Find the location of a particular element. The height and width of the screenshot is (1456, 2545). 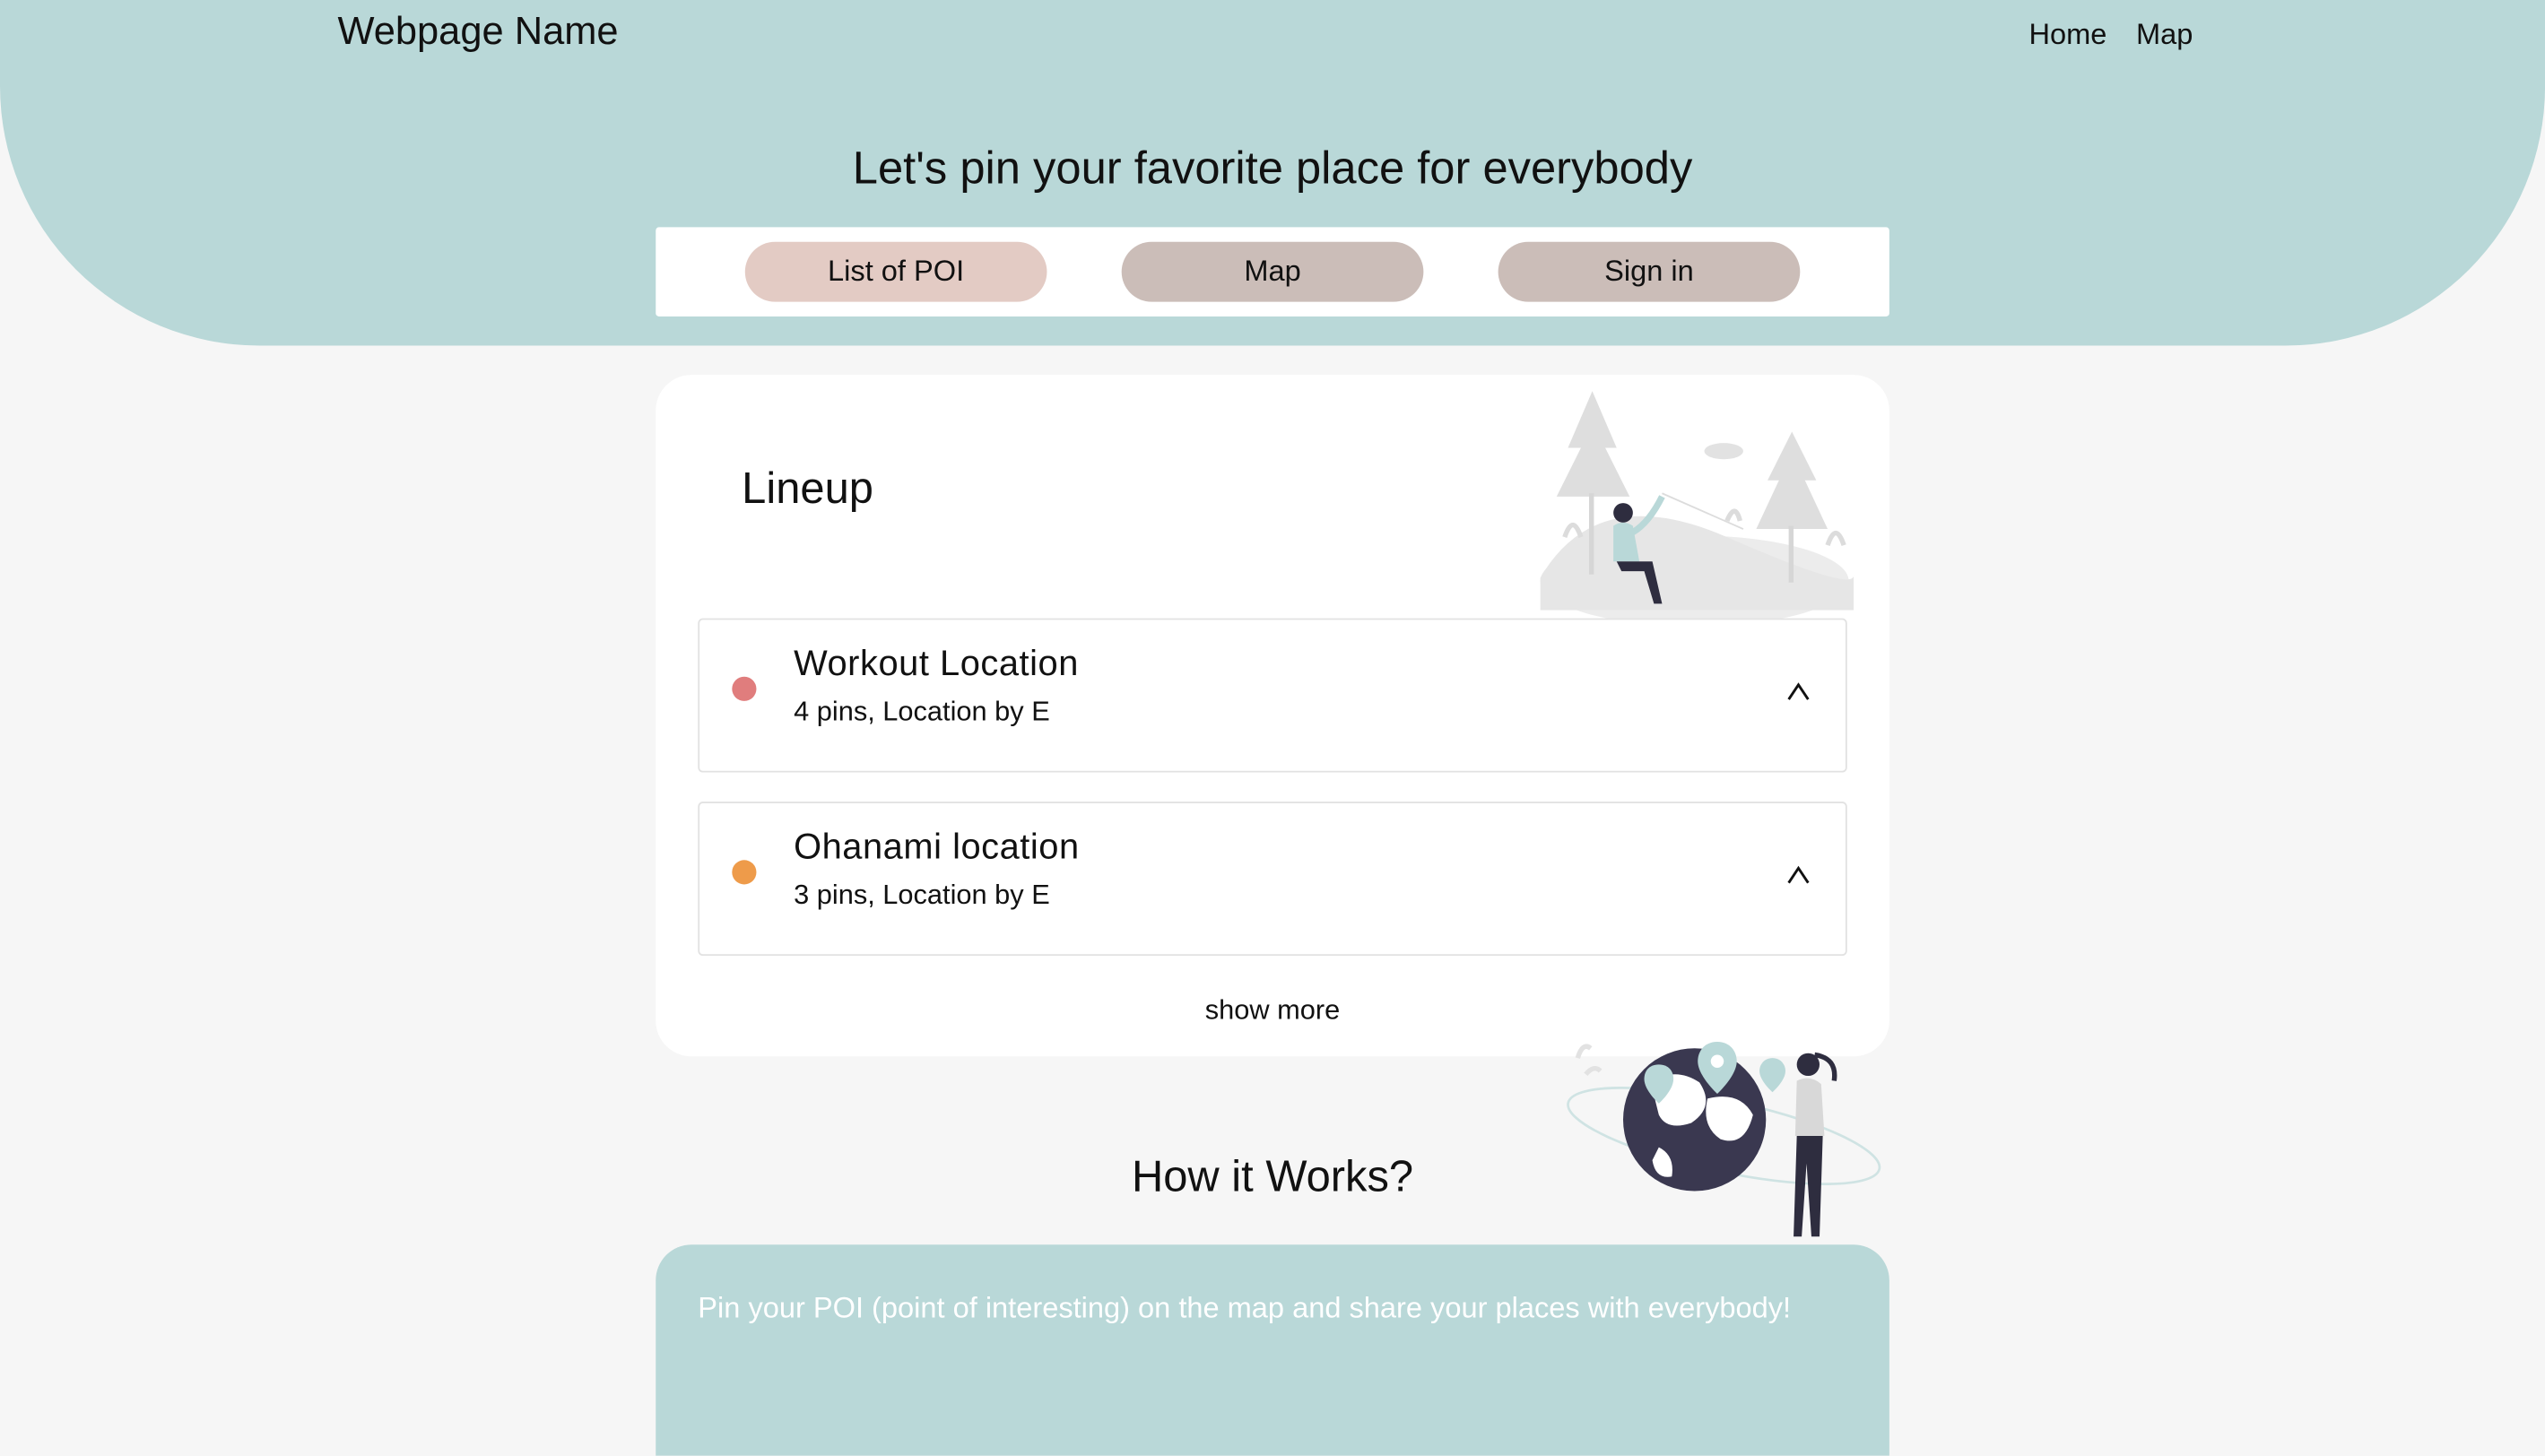

list-item-title: Ohanami location is located at coordinates (937, 846).